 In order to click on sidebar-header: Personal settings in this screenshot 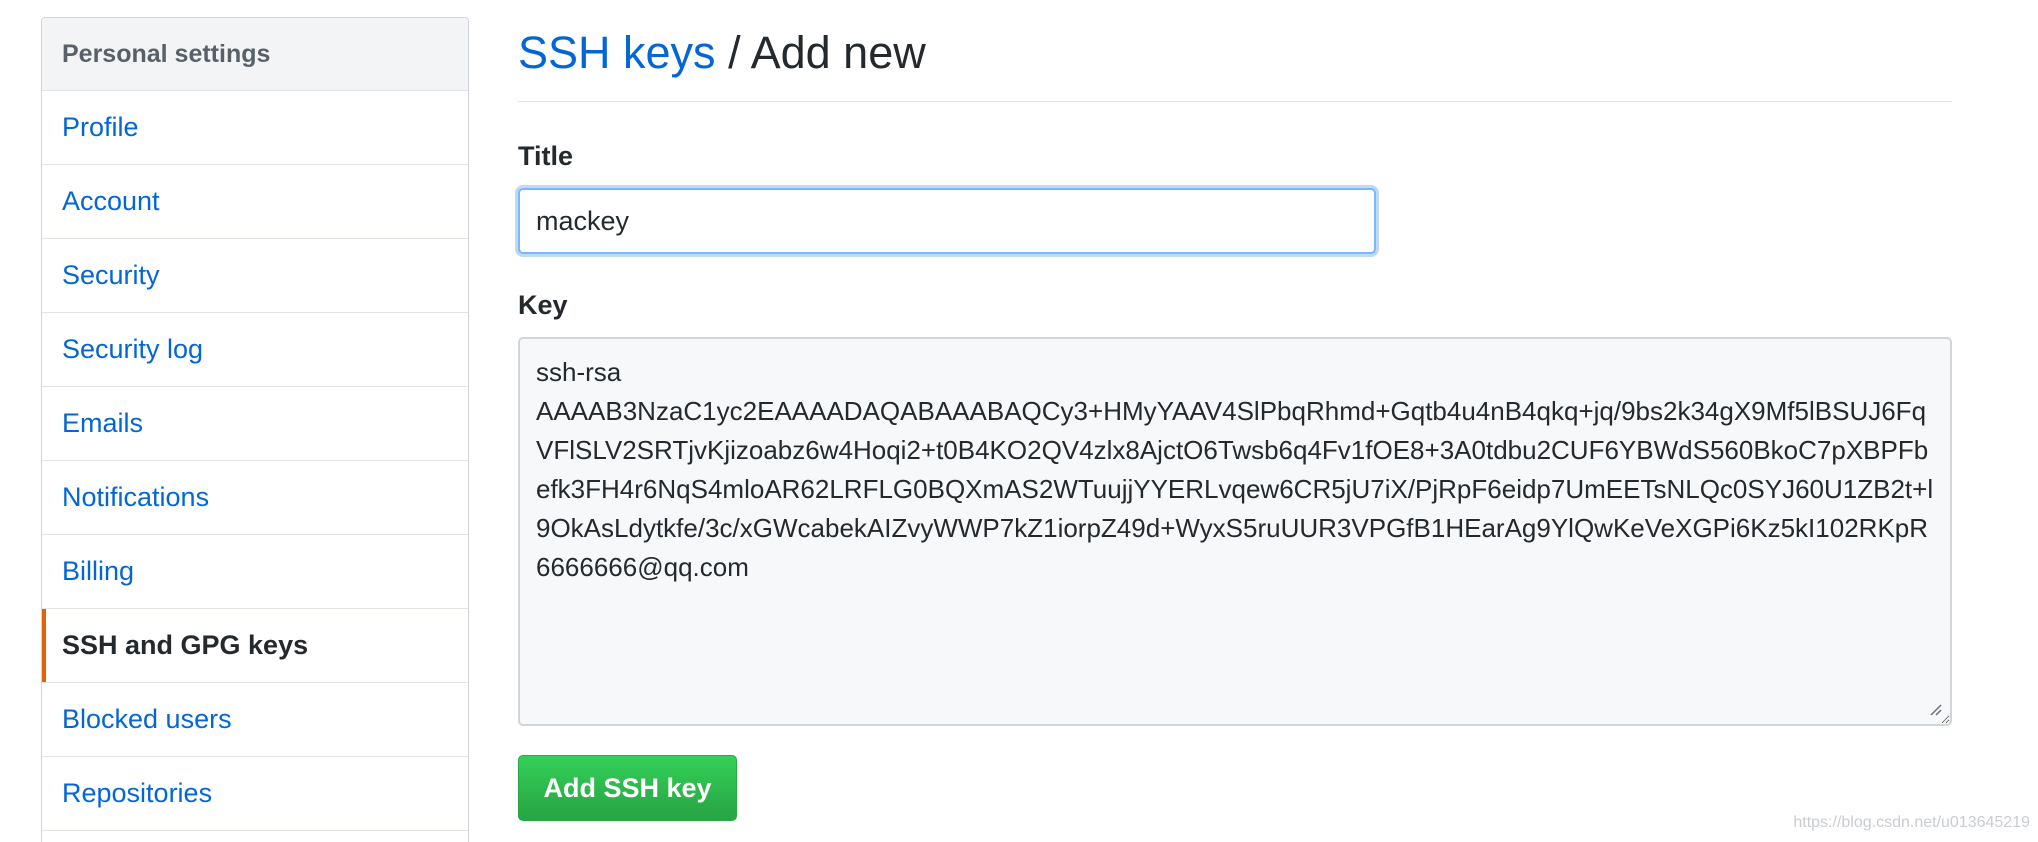, I will do `click(255, 54)`.